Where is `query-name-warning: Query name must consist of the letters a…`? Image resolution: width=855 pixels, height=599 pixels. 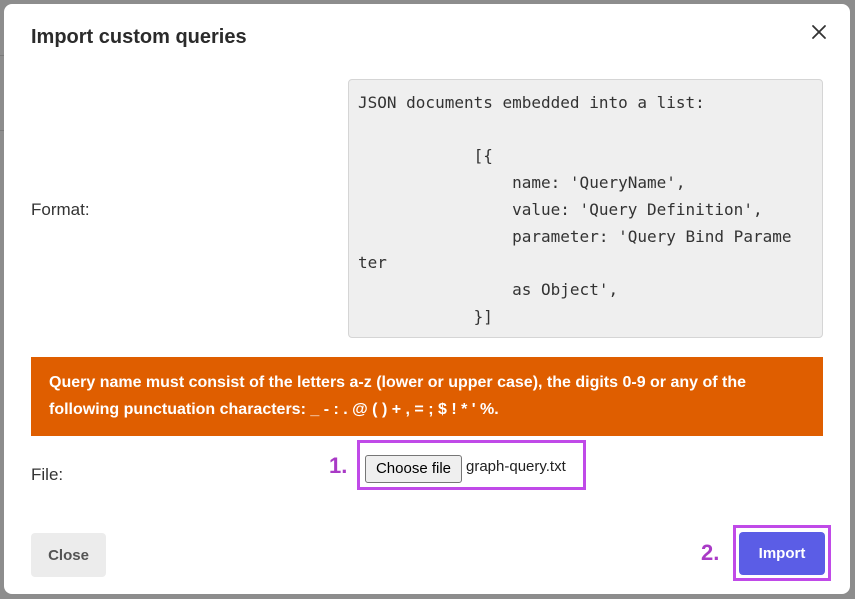 query-name-warning: Query name must consist of the letters a… is located at coordinates (427, 396).